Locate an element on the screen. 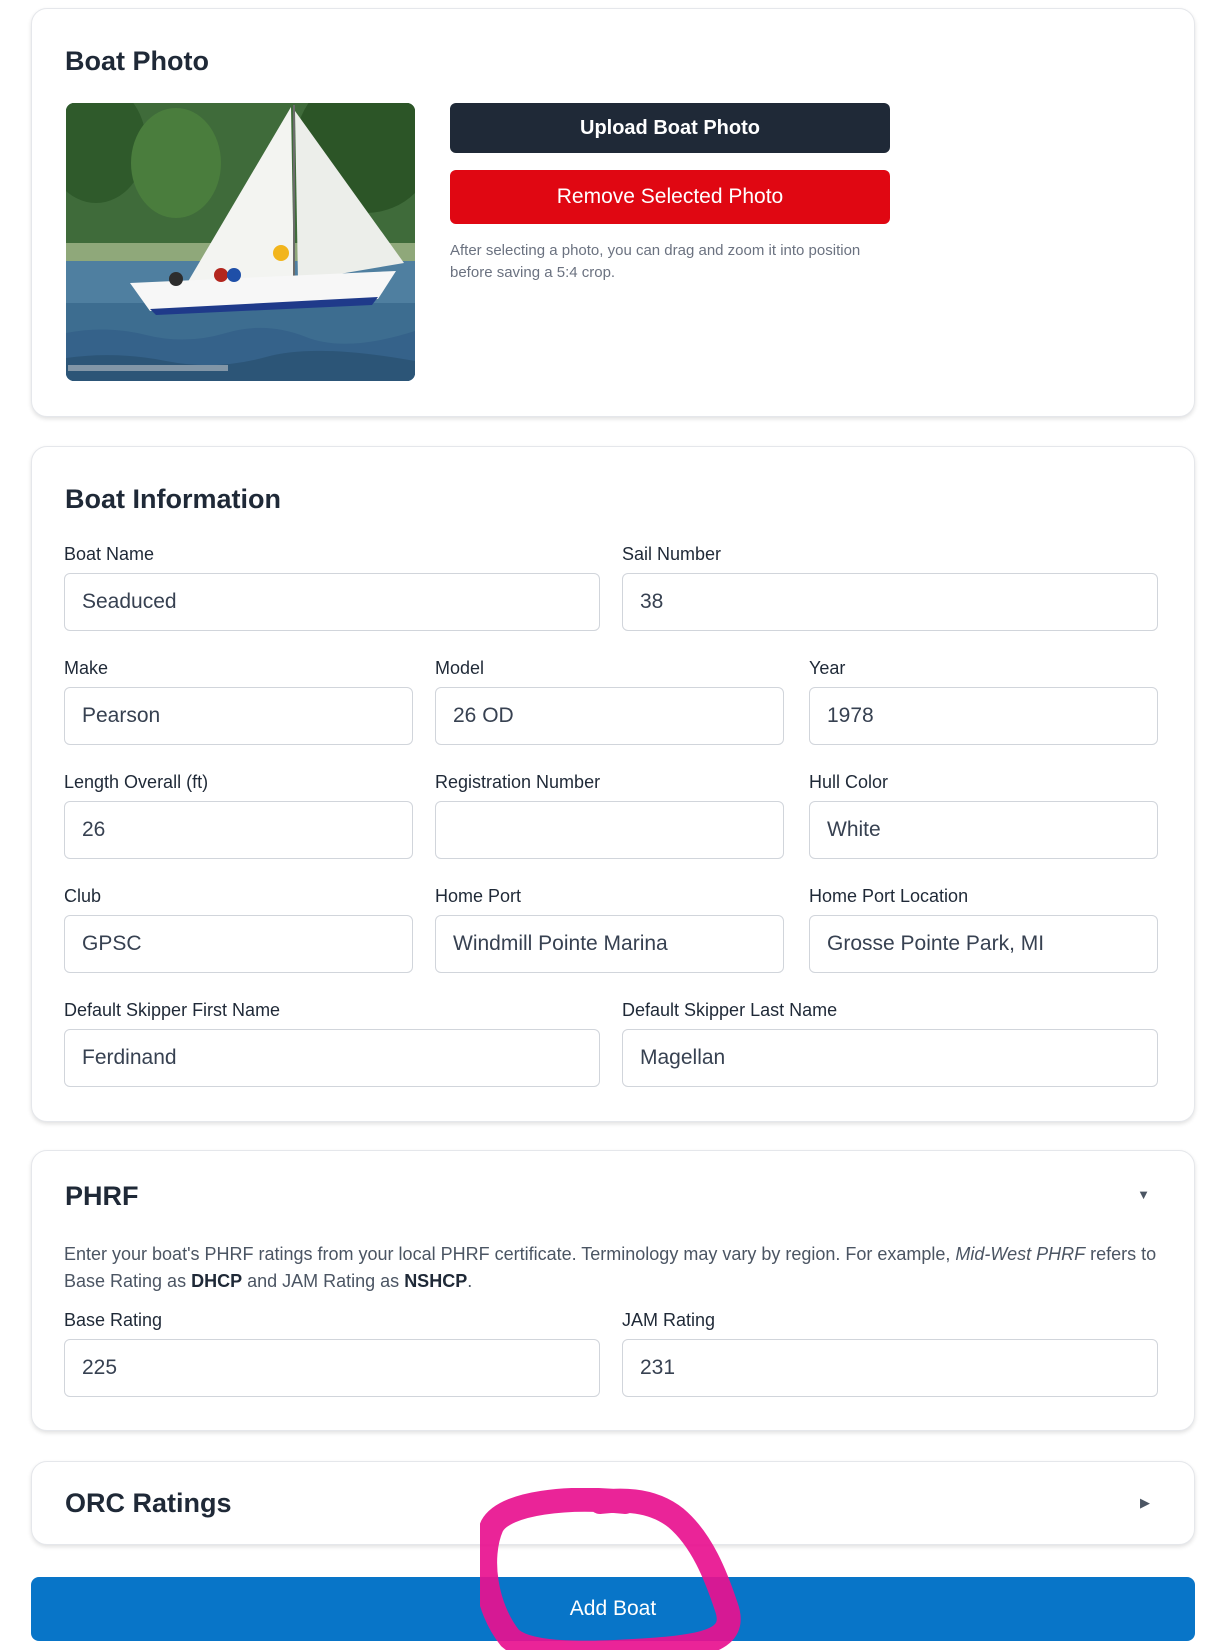 The image size is (1214, 1650). length-overall-label: Length Overall (ft) is located at coordinates (136, 782).